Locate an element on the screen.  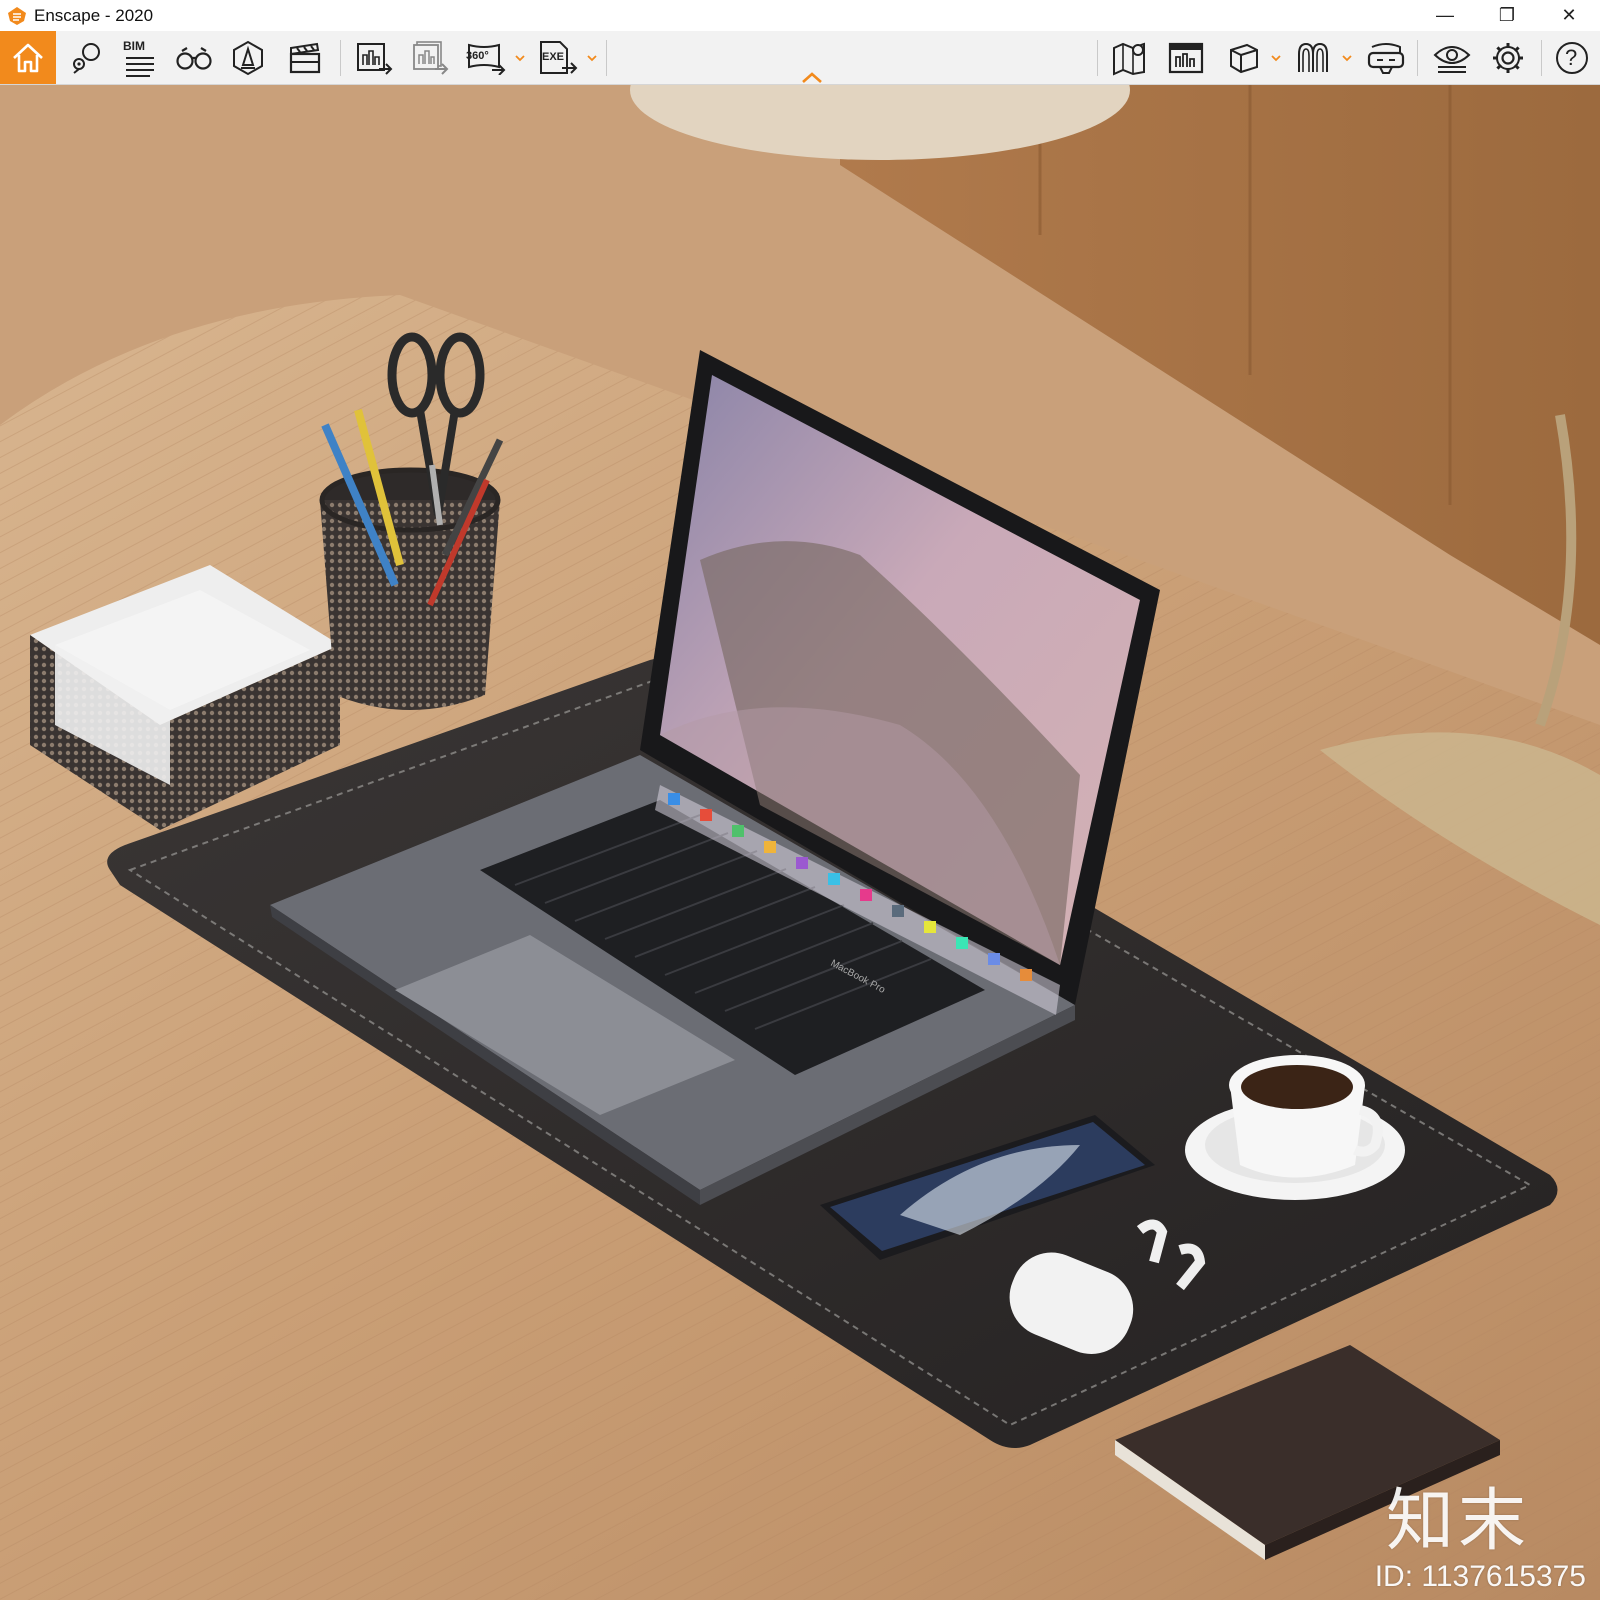
video-editor-button is located at coordinates (304, 57).